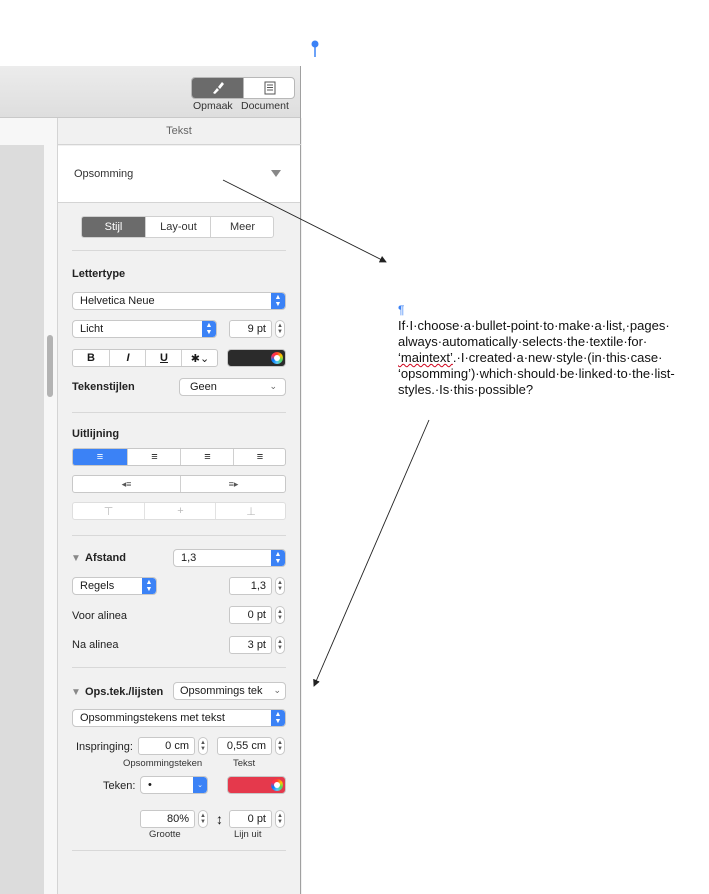 This screenshot has height=894, width=709. What do you see at coordinates (401, 310) in the screenshot?
I see `pilcrow-icon: ¶` at bounding box center [401, 310].